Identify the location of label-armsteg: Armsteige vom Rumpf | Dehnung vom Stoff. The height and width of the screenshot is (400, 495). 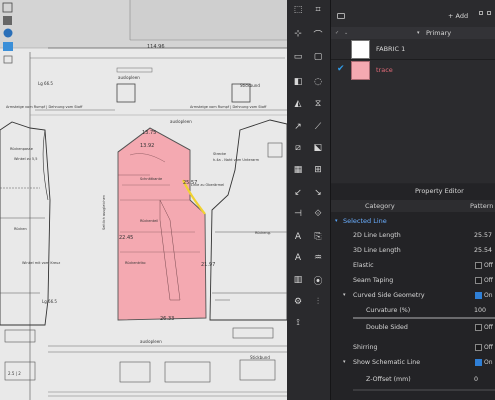
(44, 107).